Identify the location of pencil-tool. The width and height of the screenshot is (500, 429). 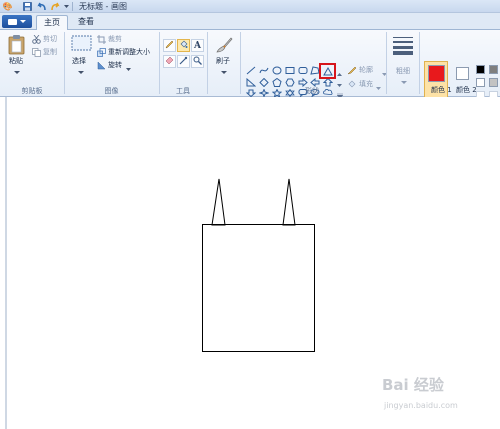
(169, 45).